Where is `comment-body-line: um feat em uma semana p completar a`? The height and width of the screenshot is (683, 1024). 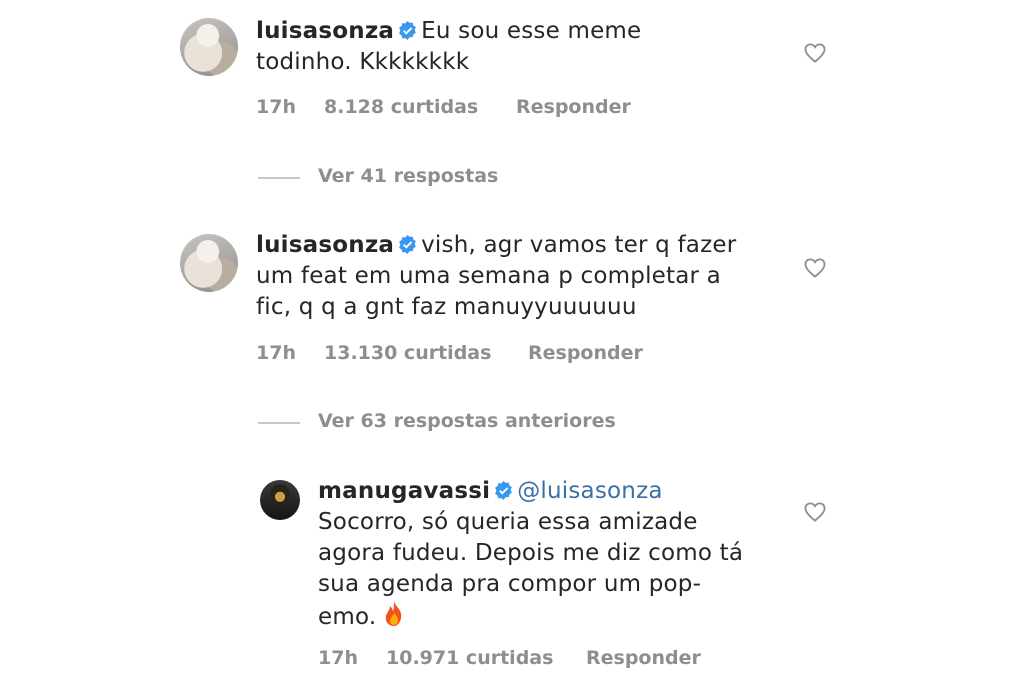
comment-body-line: um feat em uma semana p completar a is located at coordinates (488, 276).